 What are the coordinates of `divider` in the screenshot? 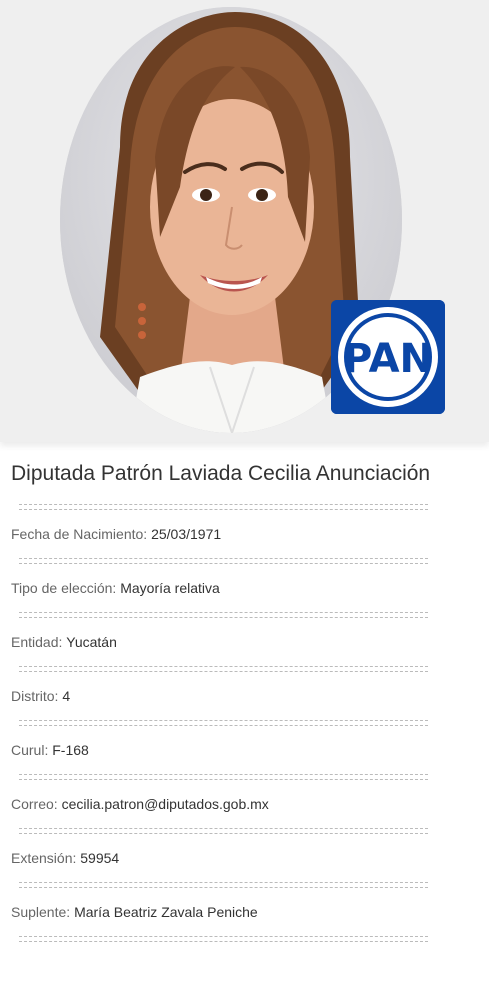 It's located at (223, 939).